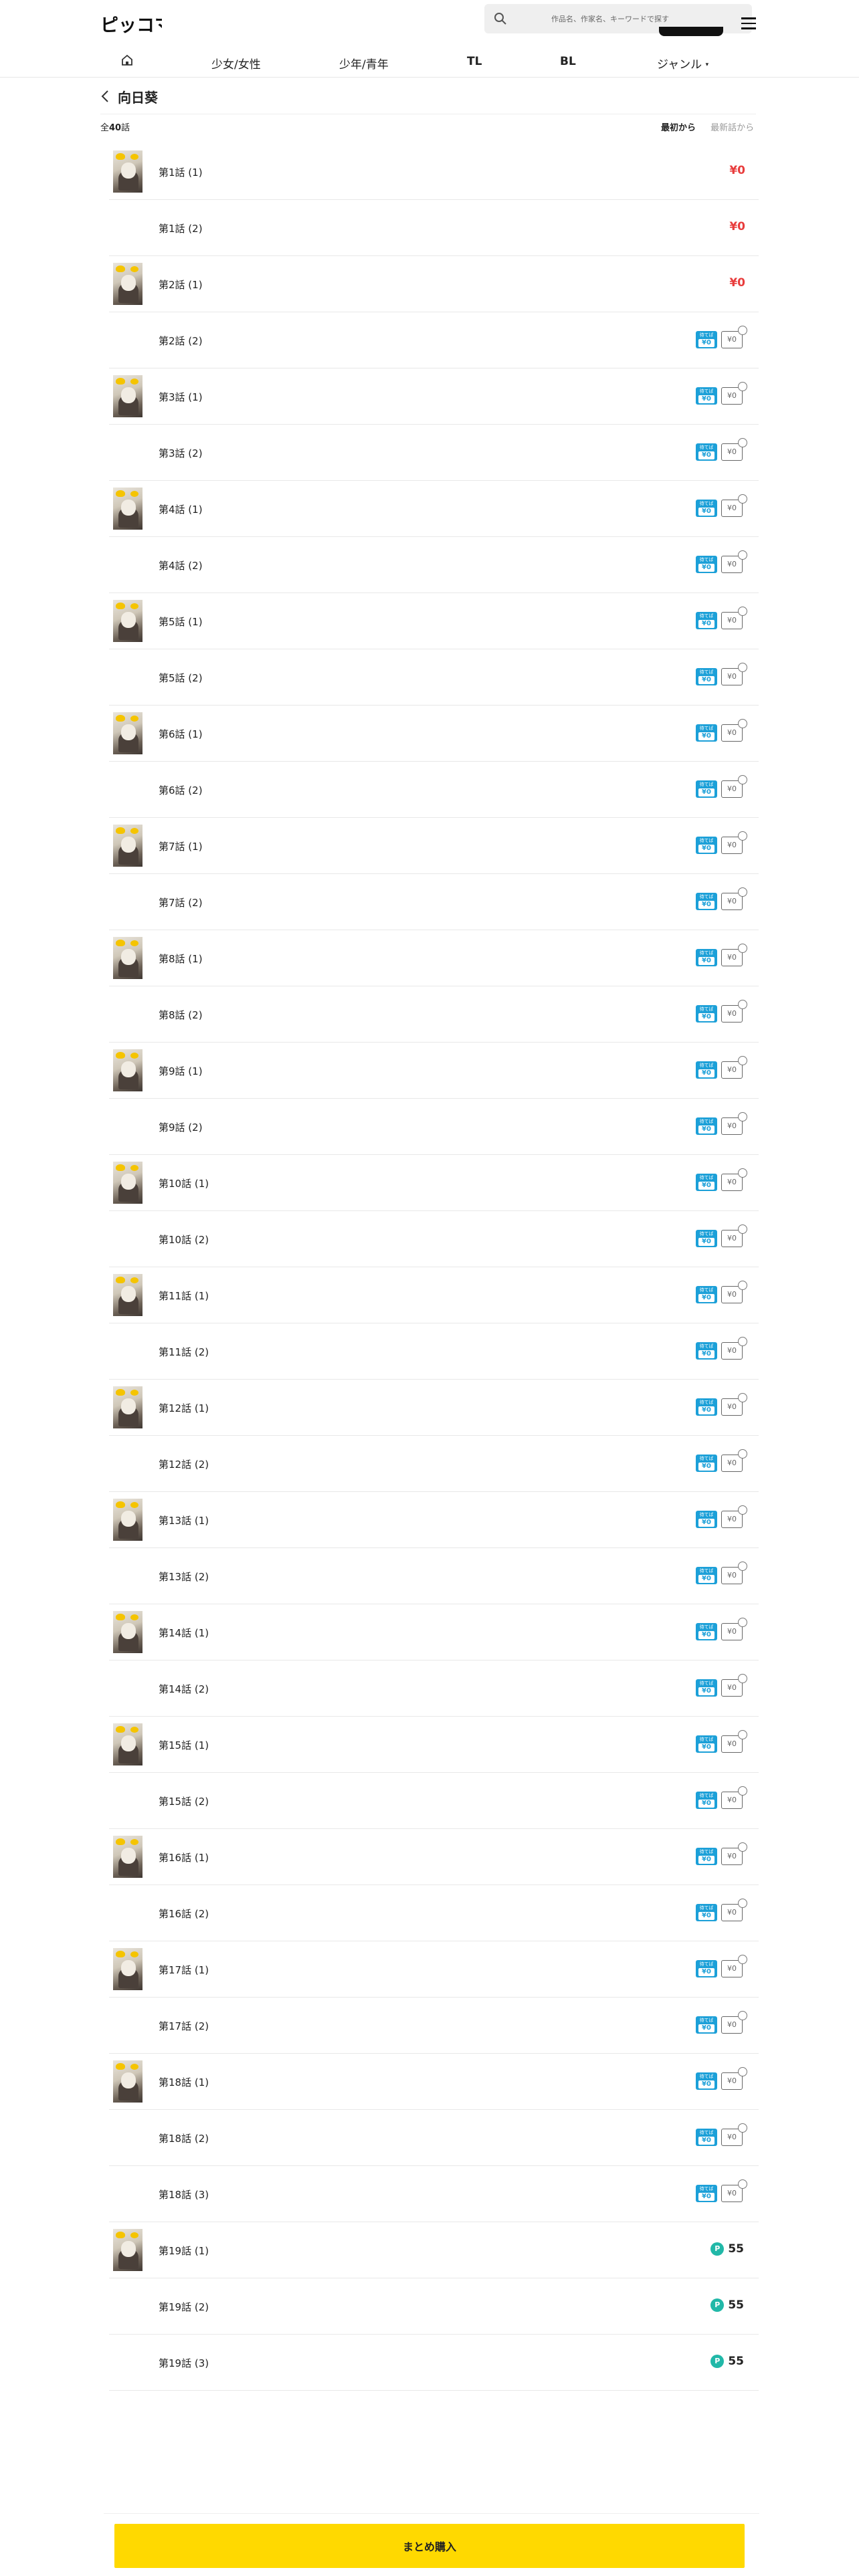 This screenshot has height=2576, width=859. Describe the element at coordinates (434, 1183) in the screenshot. I see `episode-row: 第10話 (1) 待てば ¥0 ¥0` at that location.